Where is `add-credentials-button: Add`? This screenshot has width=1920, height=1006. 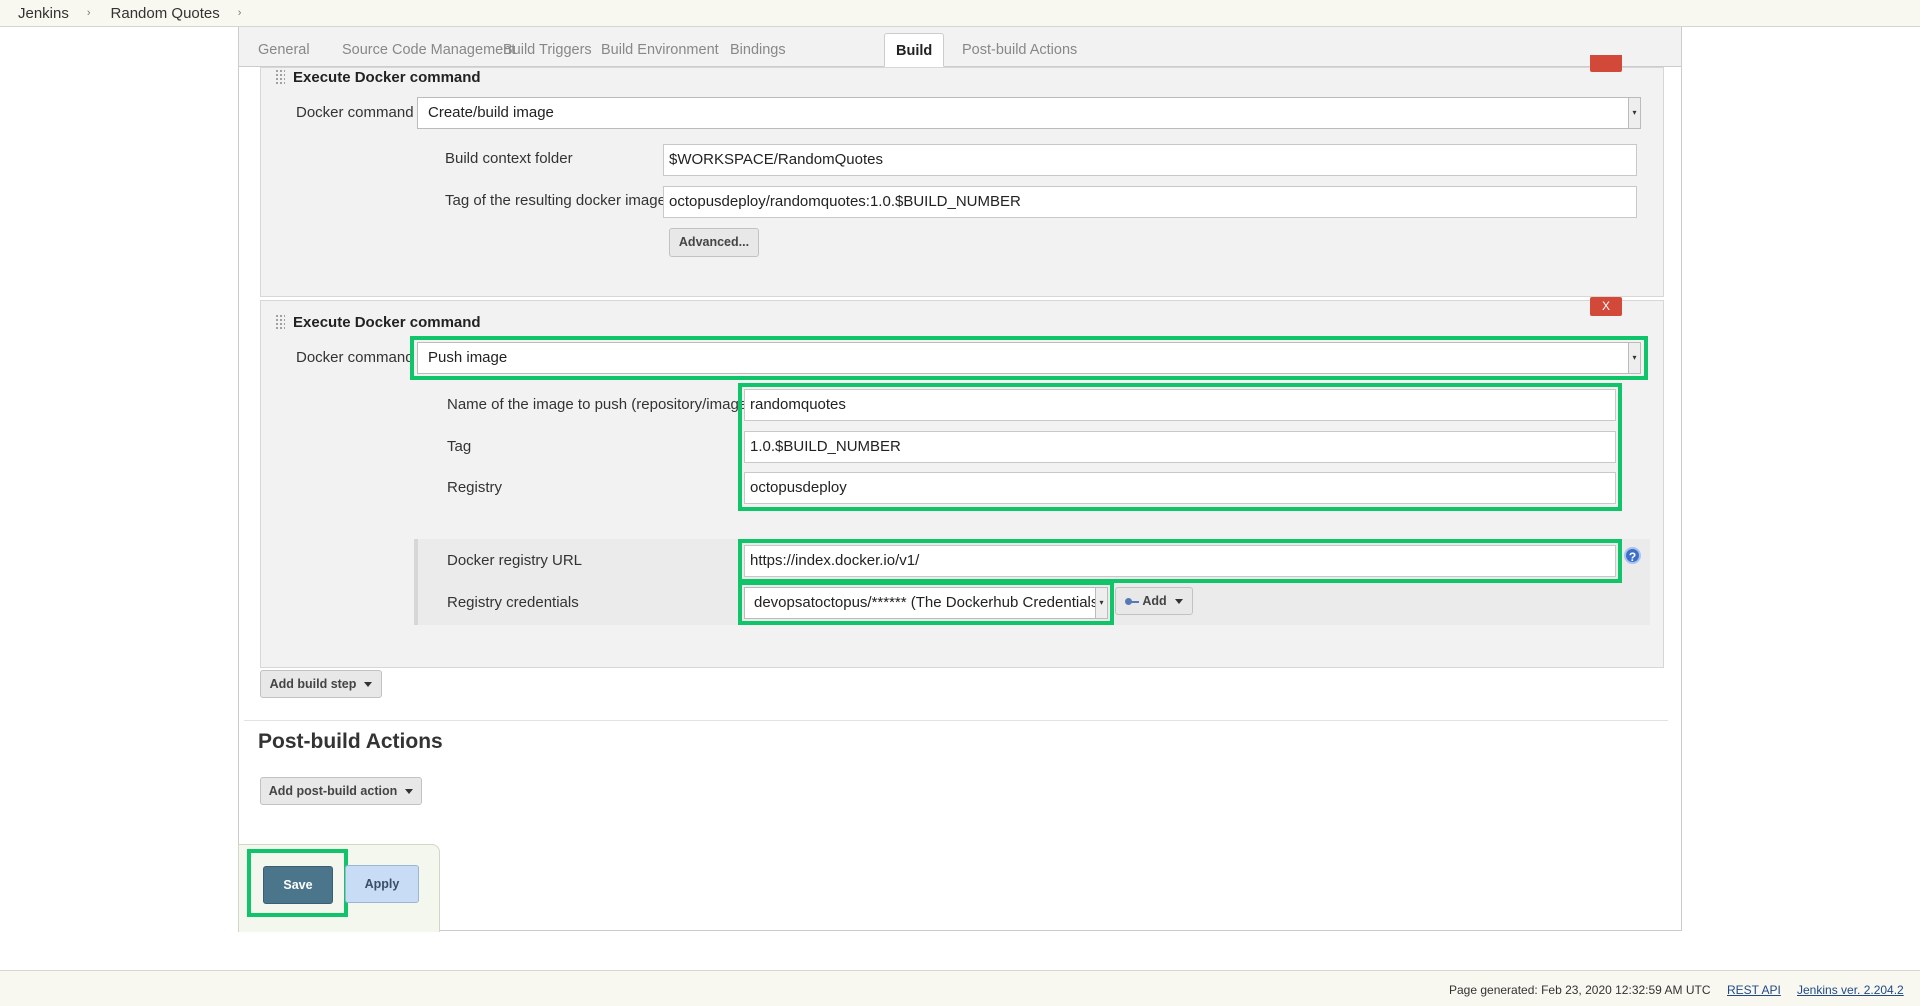 add-credentials-button: Add is located at coordinates (1154, 601).